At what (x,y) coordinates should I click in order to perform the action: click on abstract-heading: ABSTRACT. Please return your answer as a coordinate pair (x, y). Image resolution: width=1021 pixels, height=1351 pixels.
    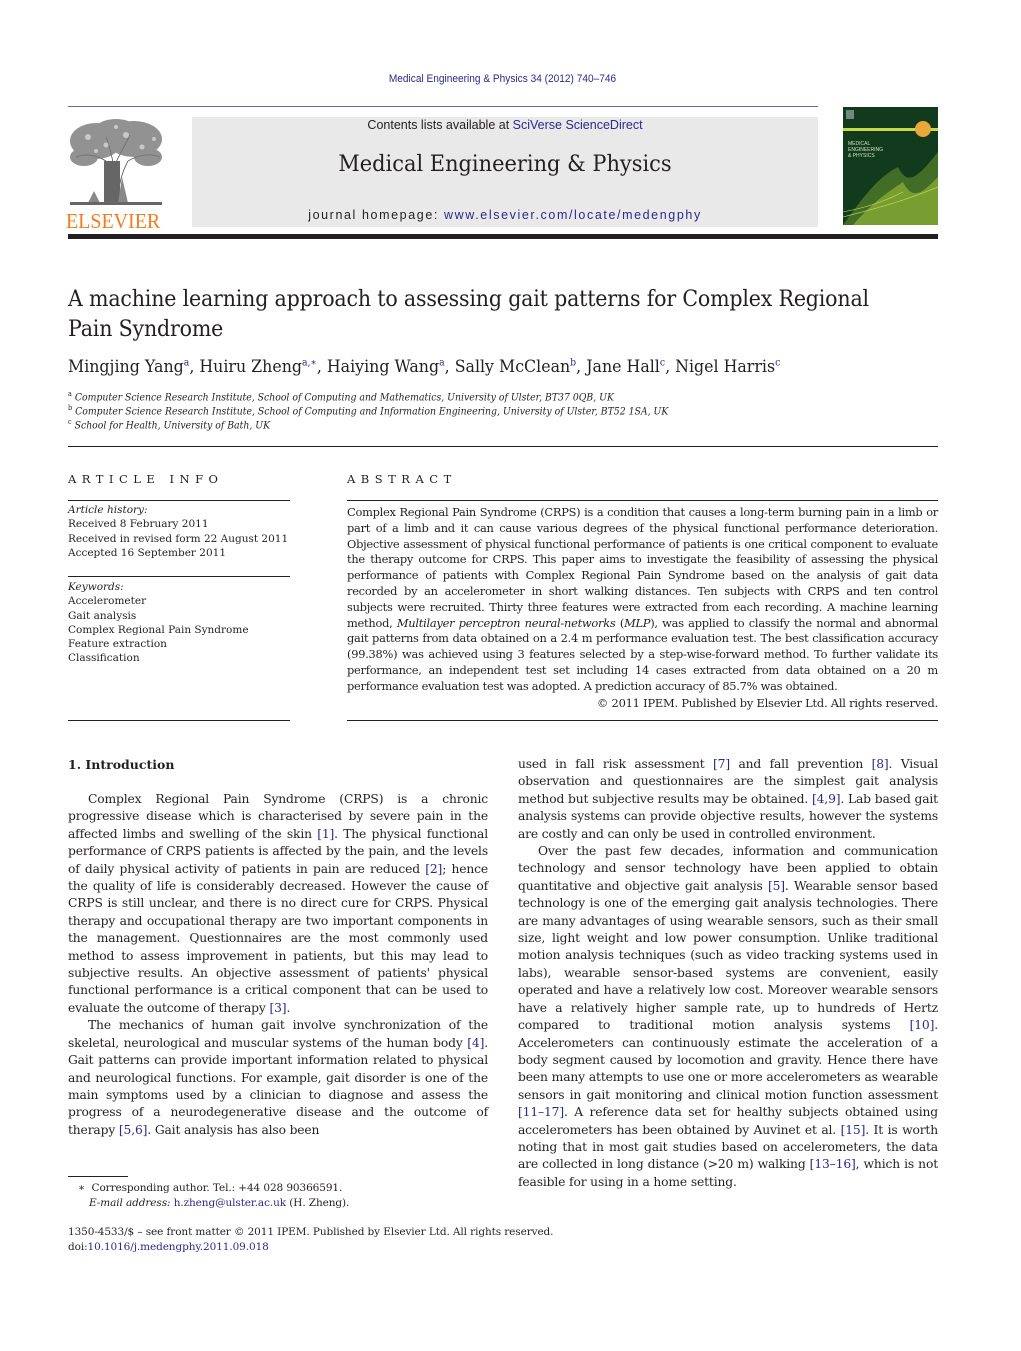
    Looking at the image, I should click on (402, 479).